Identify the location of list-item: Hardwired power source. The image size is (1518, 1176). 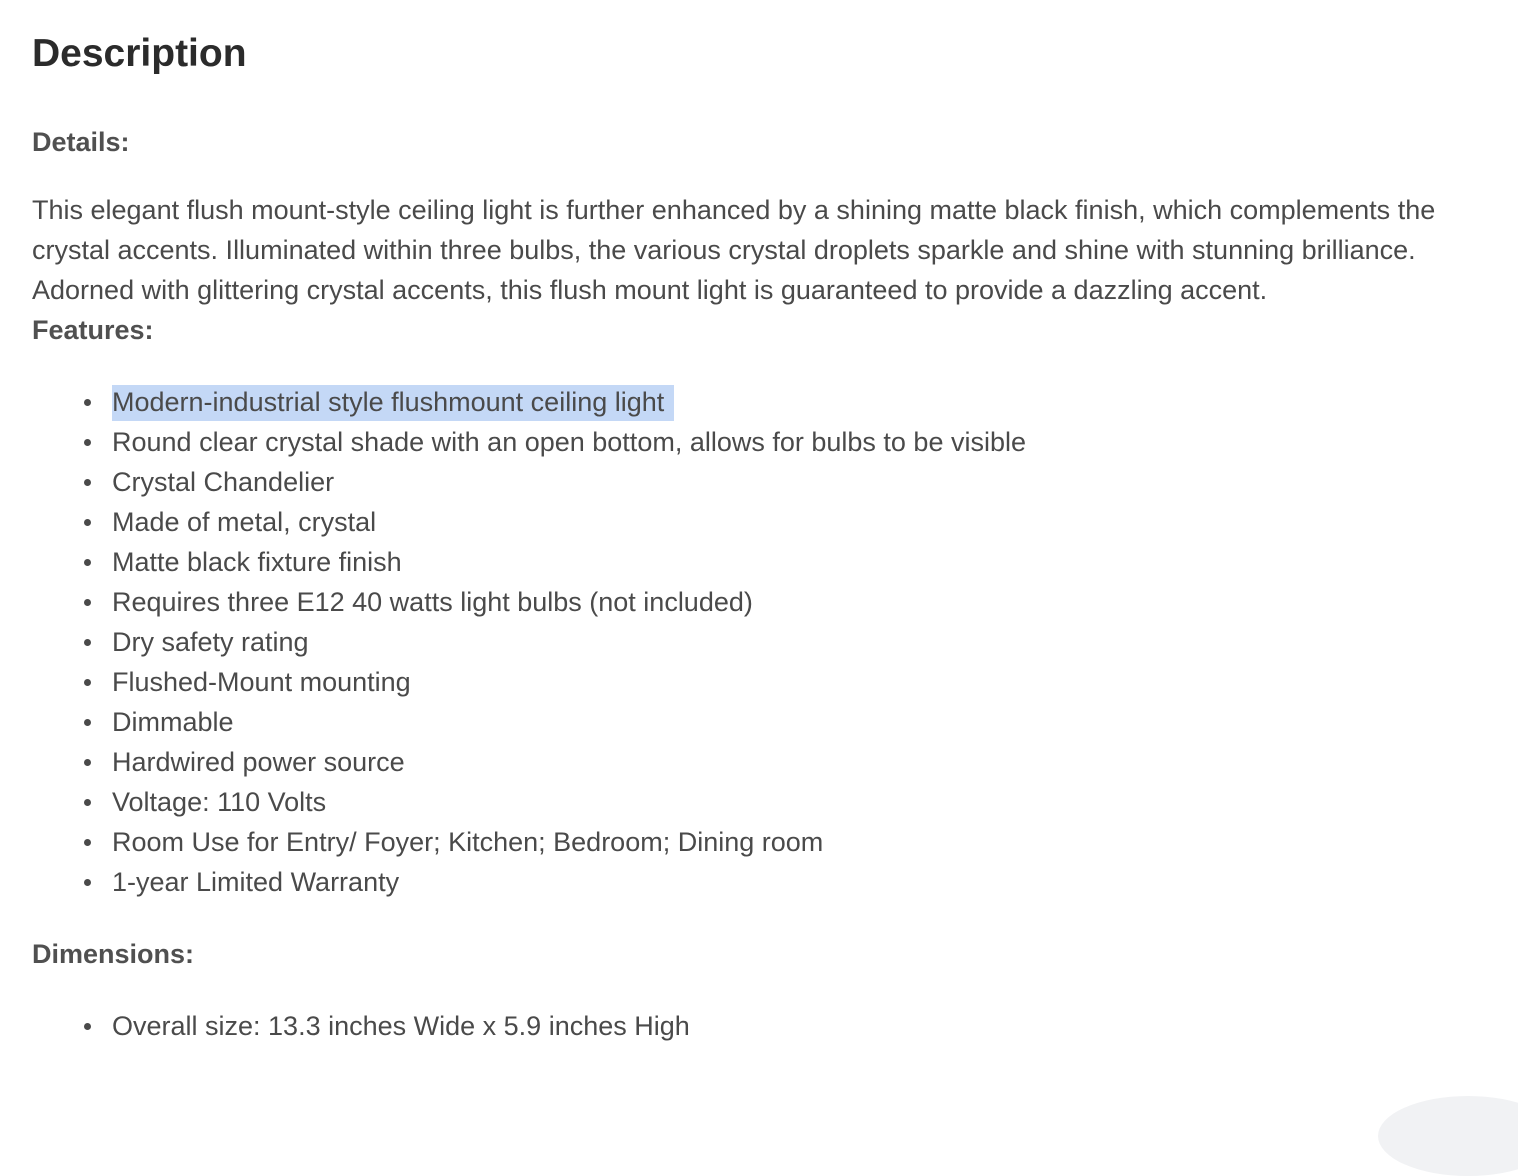
(529, 762).